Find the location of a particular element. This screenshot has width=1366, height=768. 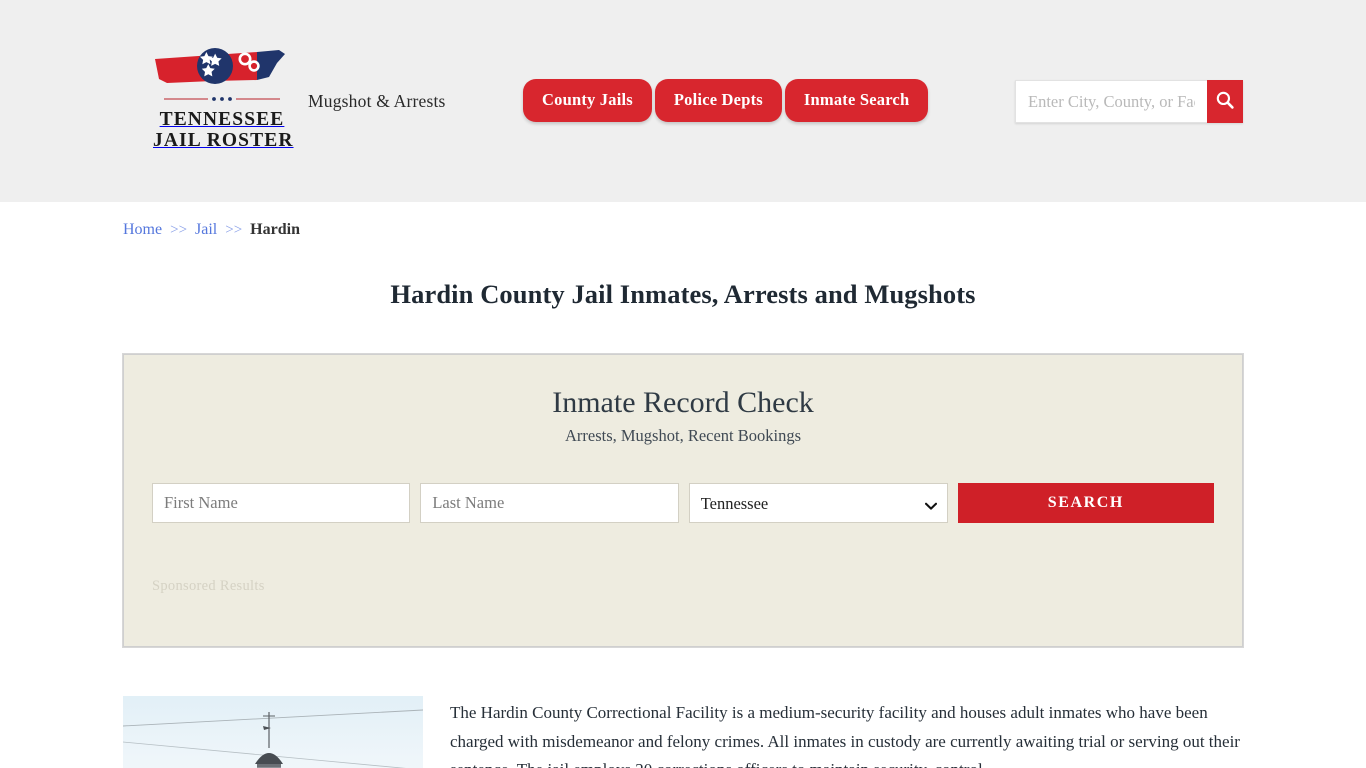

search-icon is located at coordinates (1225, 101).